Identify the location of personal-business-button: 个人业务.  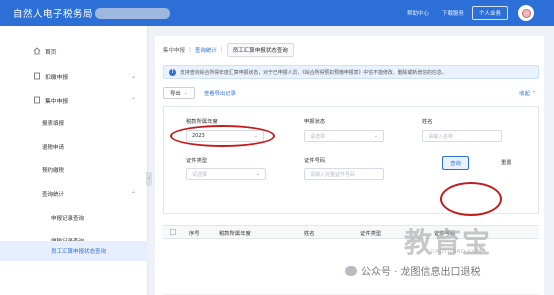
(489, 13).